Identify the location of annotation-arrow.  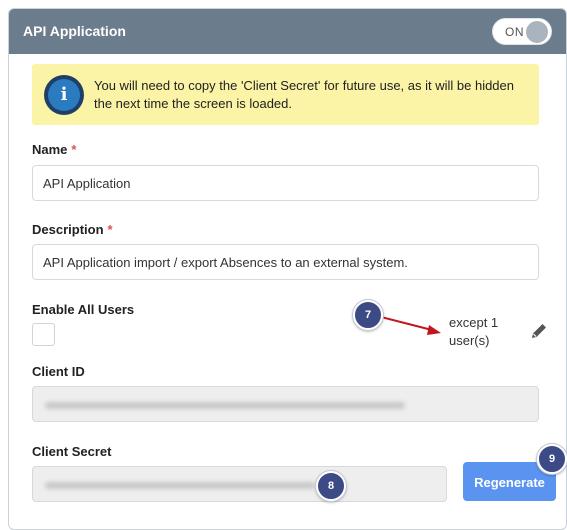
(410, 325).